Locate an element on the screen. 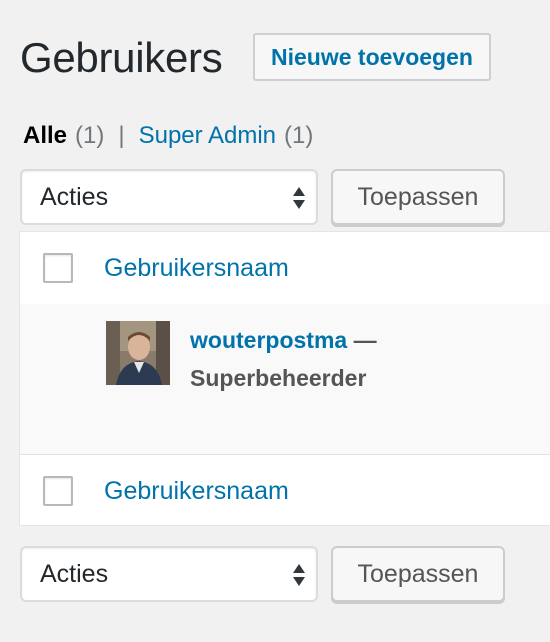  bulk-actions-select-bottom: Acties is located at coordinates (169, 574).